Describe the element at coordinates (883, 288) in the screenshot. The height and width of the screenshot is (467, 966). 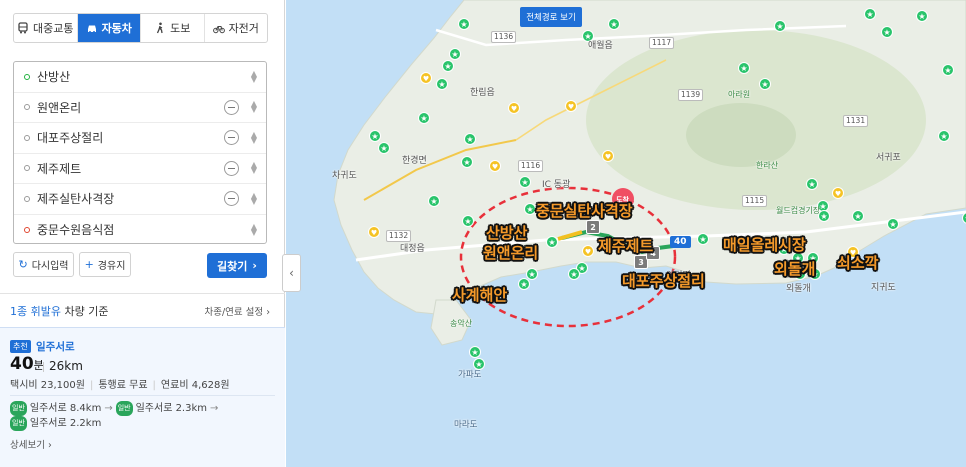
I see `place-label: 지귀도` at that location.